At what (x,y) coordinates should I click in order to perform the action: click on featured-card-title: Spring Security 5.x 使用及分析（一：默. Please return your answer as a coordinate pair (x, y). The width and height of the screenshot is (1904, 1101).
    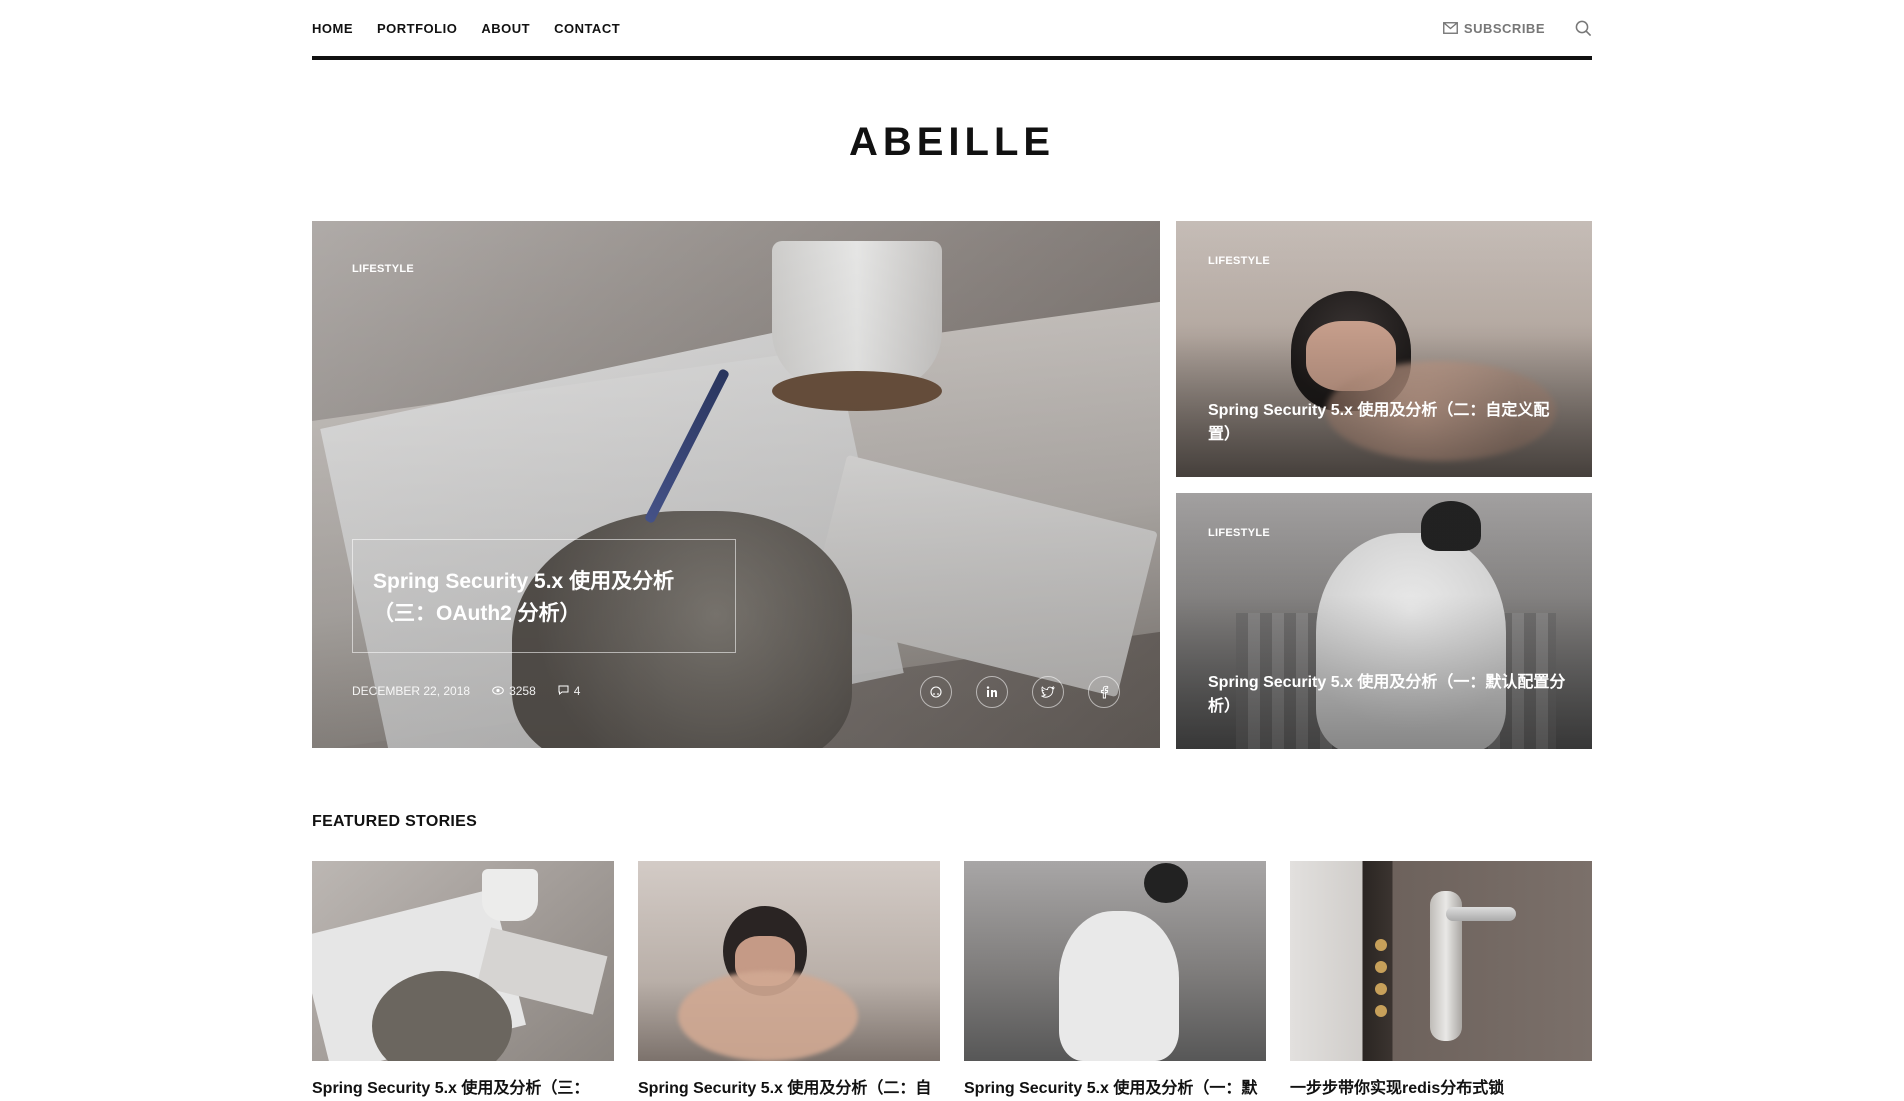
    Looking at the image, I should click on (1115, 1089).